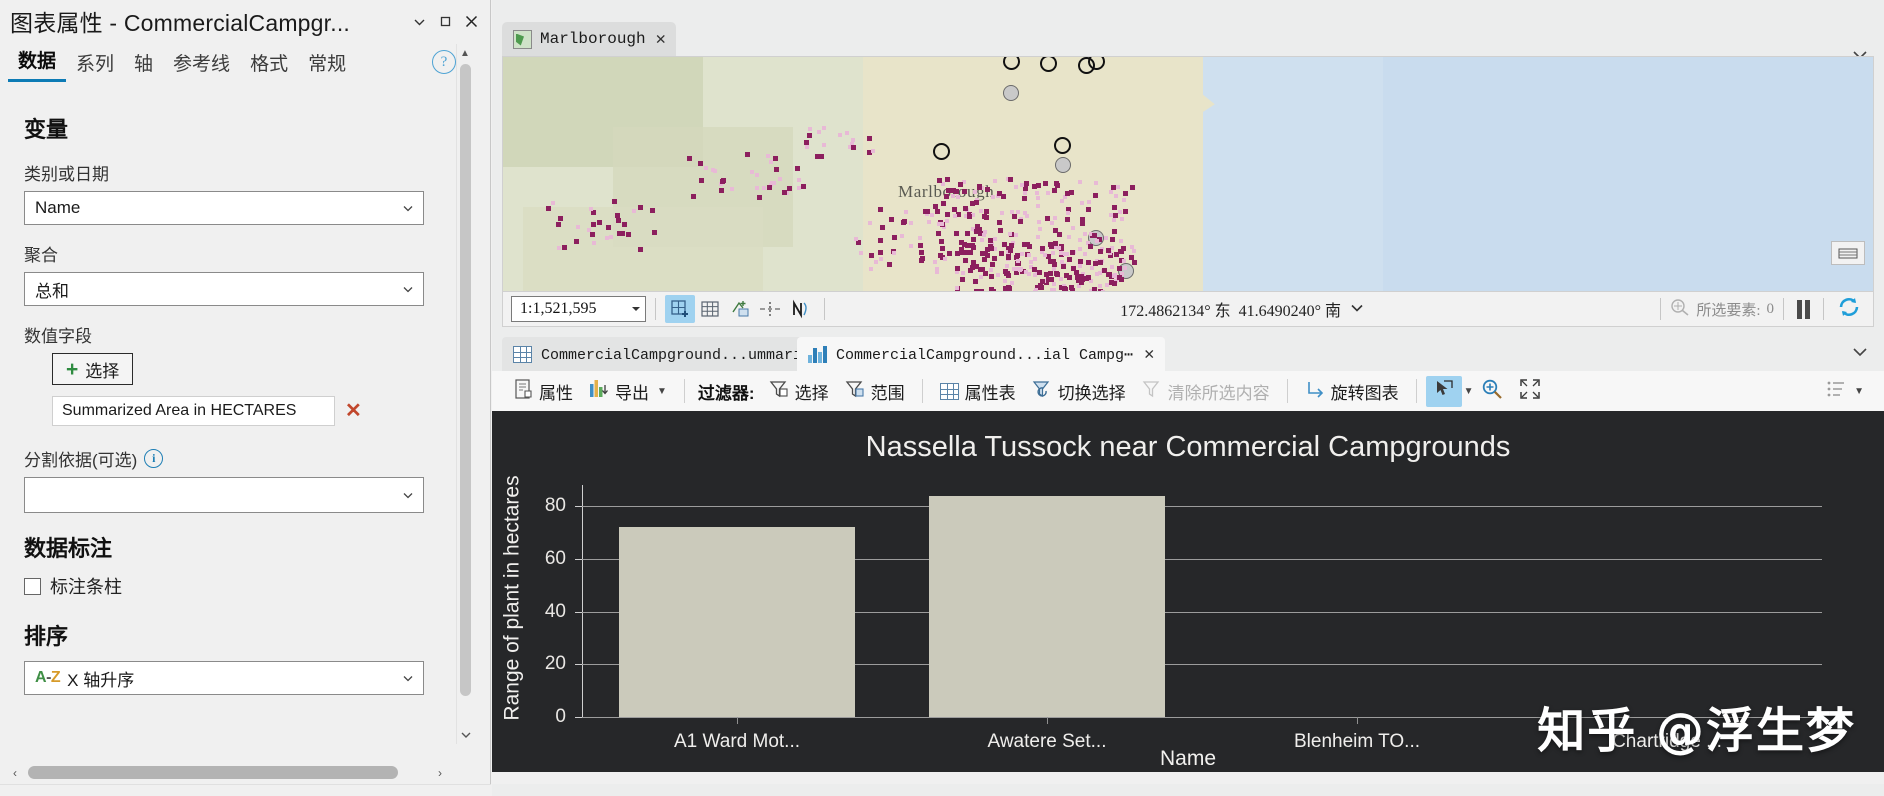 The height and width of the screenshot is (796, 1884). Describe the element at coordinates (353, 411) in the screenshot. I see `remove-field-icon: ✕` at that location.